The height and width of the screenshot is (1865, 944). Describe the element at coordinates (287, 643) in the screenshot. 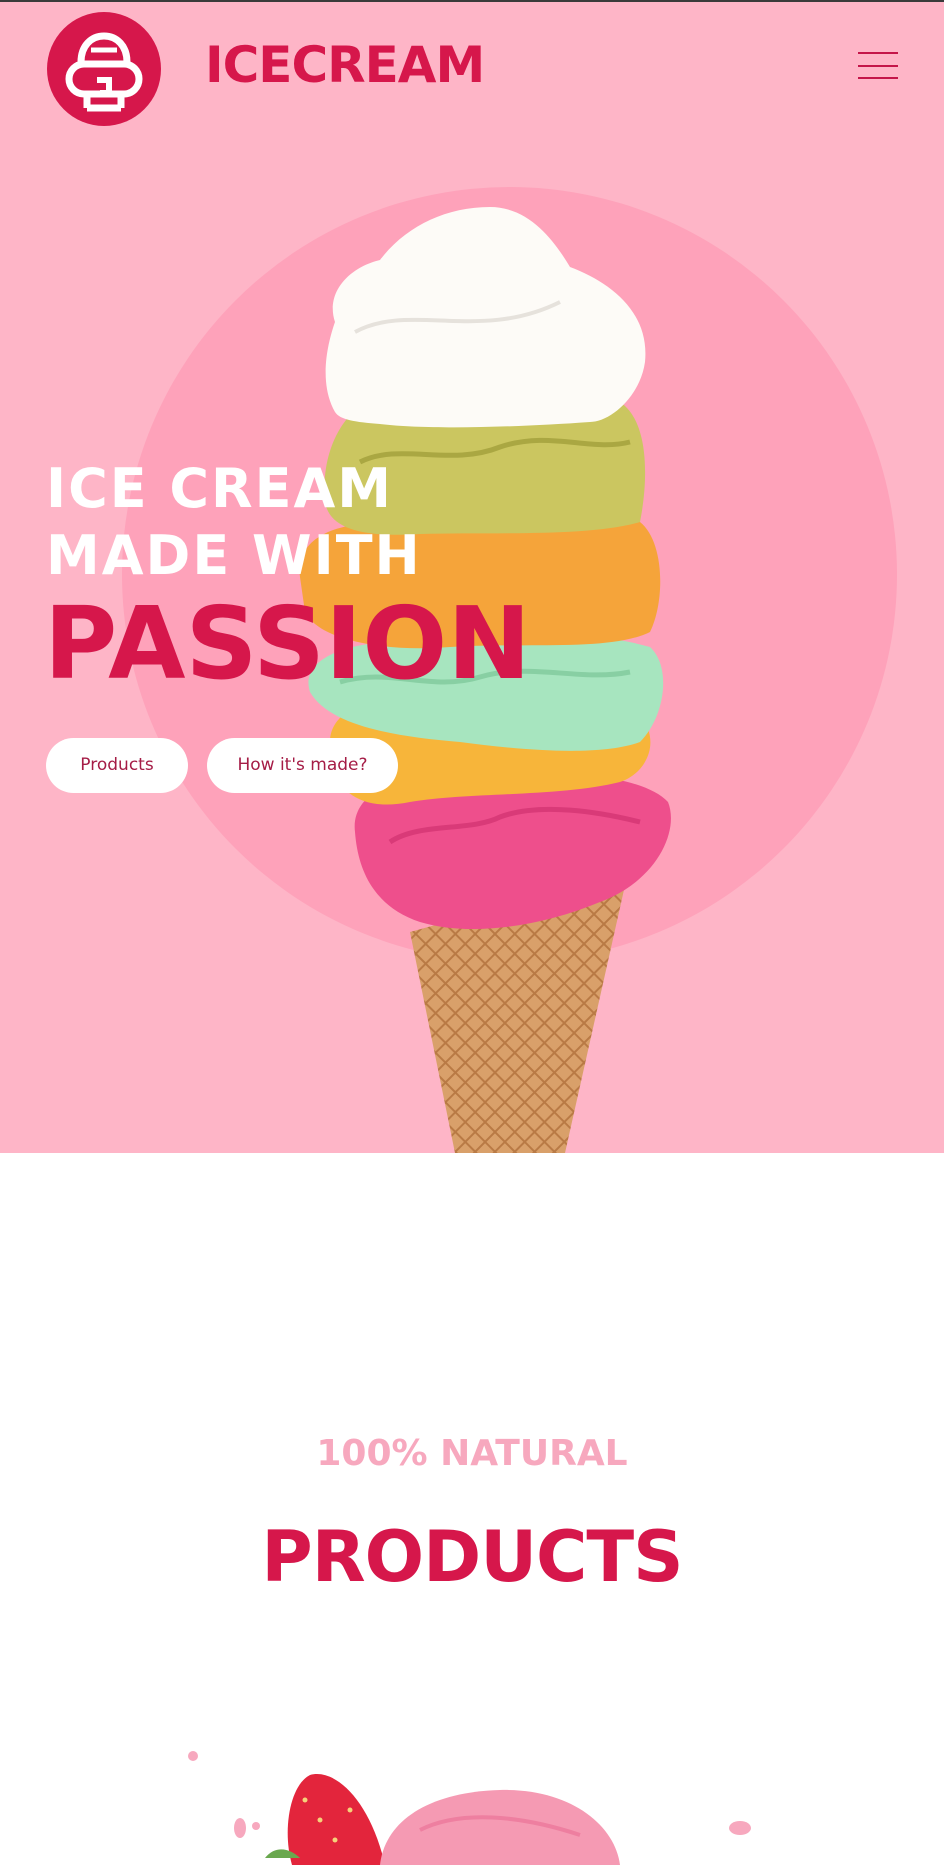

I see `hero-heading-line-3: PASSION` at that location.